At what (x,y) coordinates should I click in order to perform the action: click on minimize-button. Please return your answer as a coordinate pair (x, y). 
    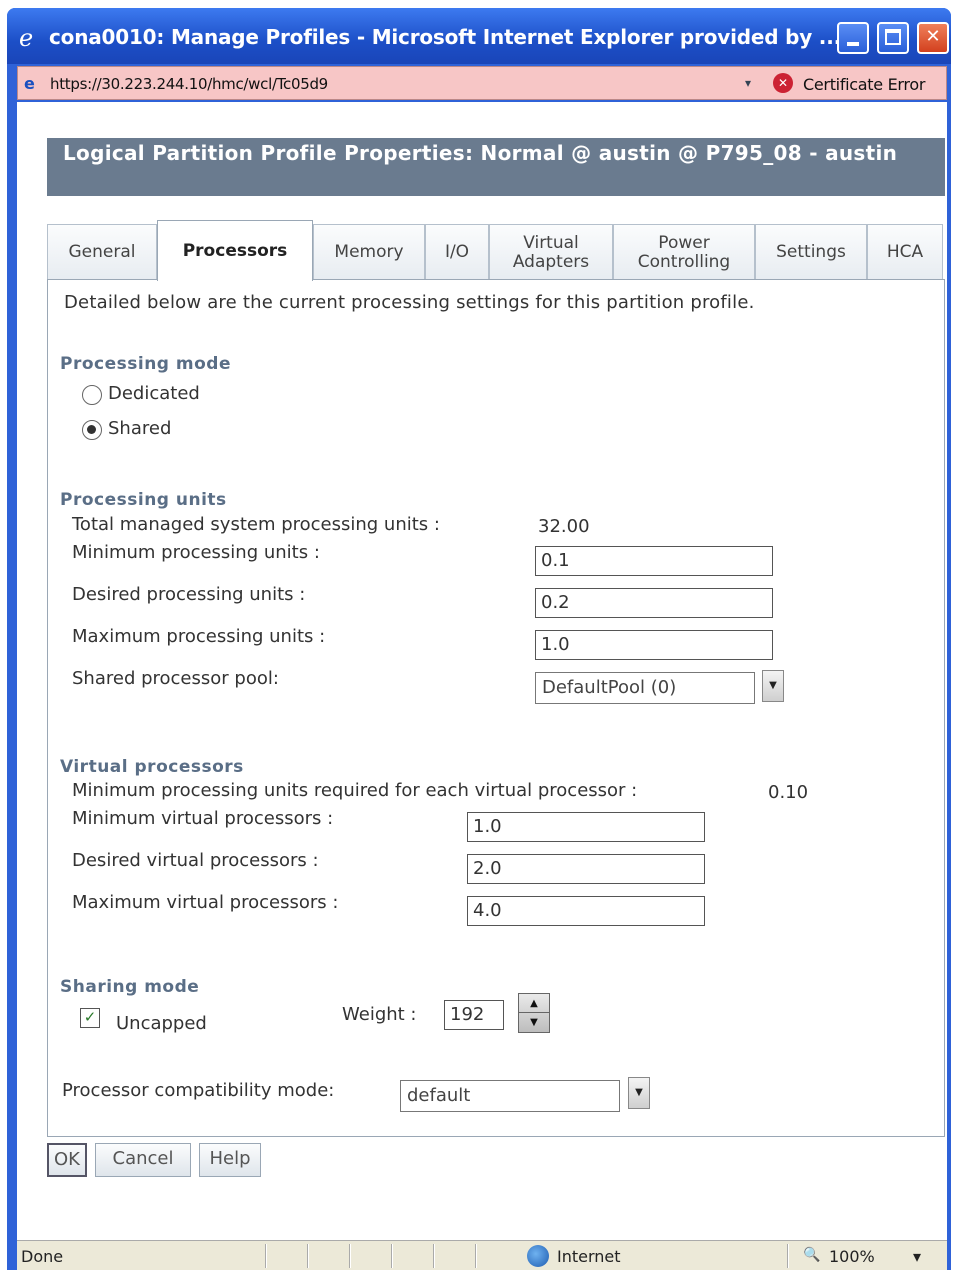
    Looking at the image, I should click on (853, 38).